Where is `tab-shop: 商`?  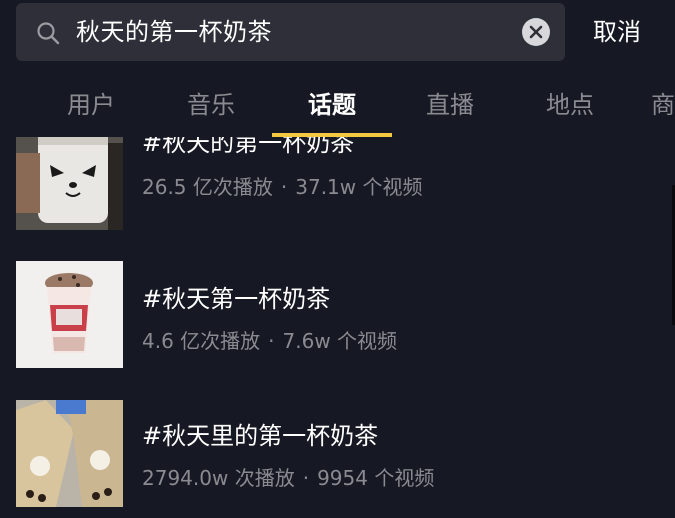
tab-shop: 商 is located at coordinates (639, 105).